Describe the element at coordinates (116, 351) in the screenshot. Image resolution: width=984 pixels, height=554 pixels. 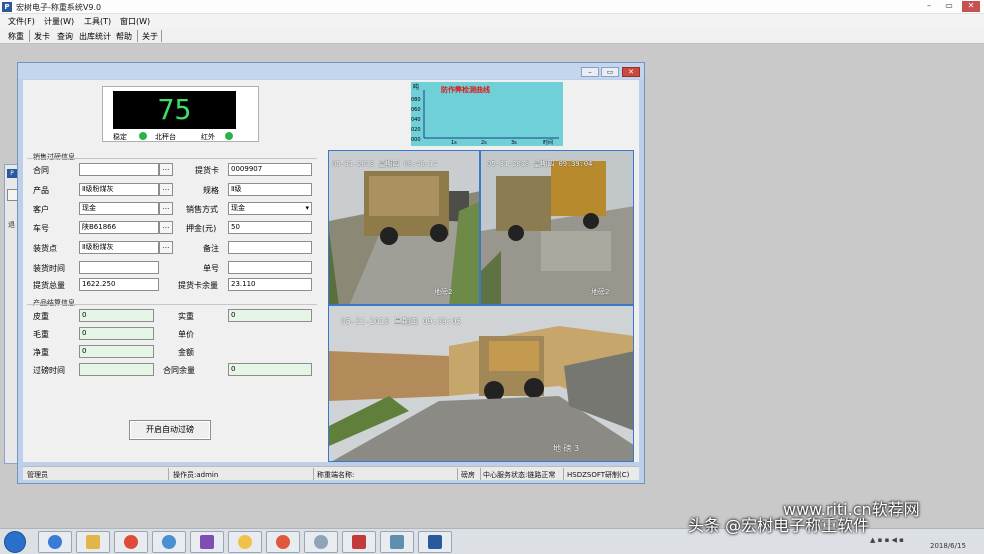
I see `net-field: 0` at that location.